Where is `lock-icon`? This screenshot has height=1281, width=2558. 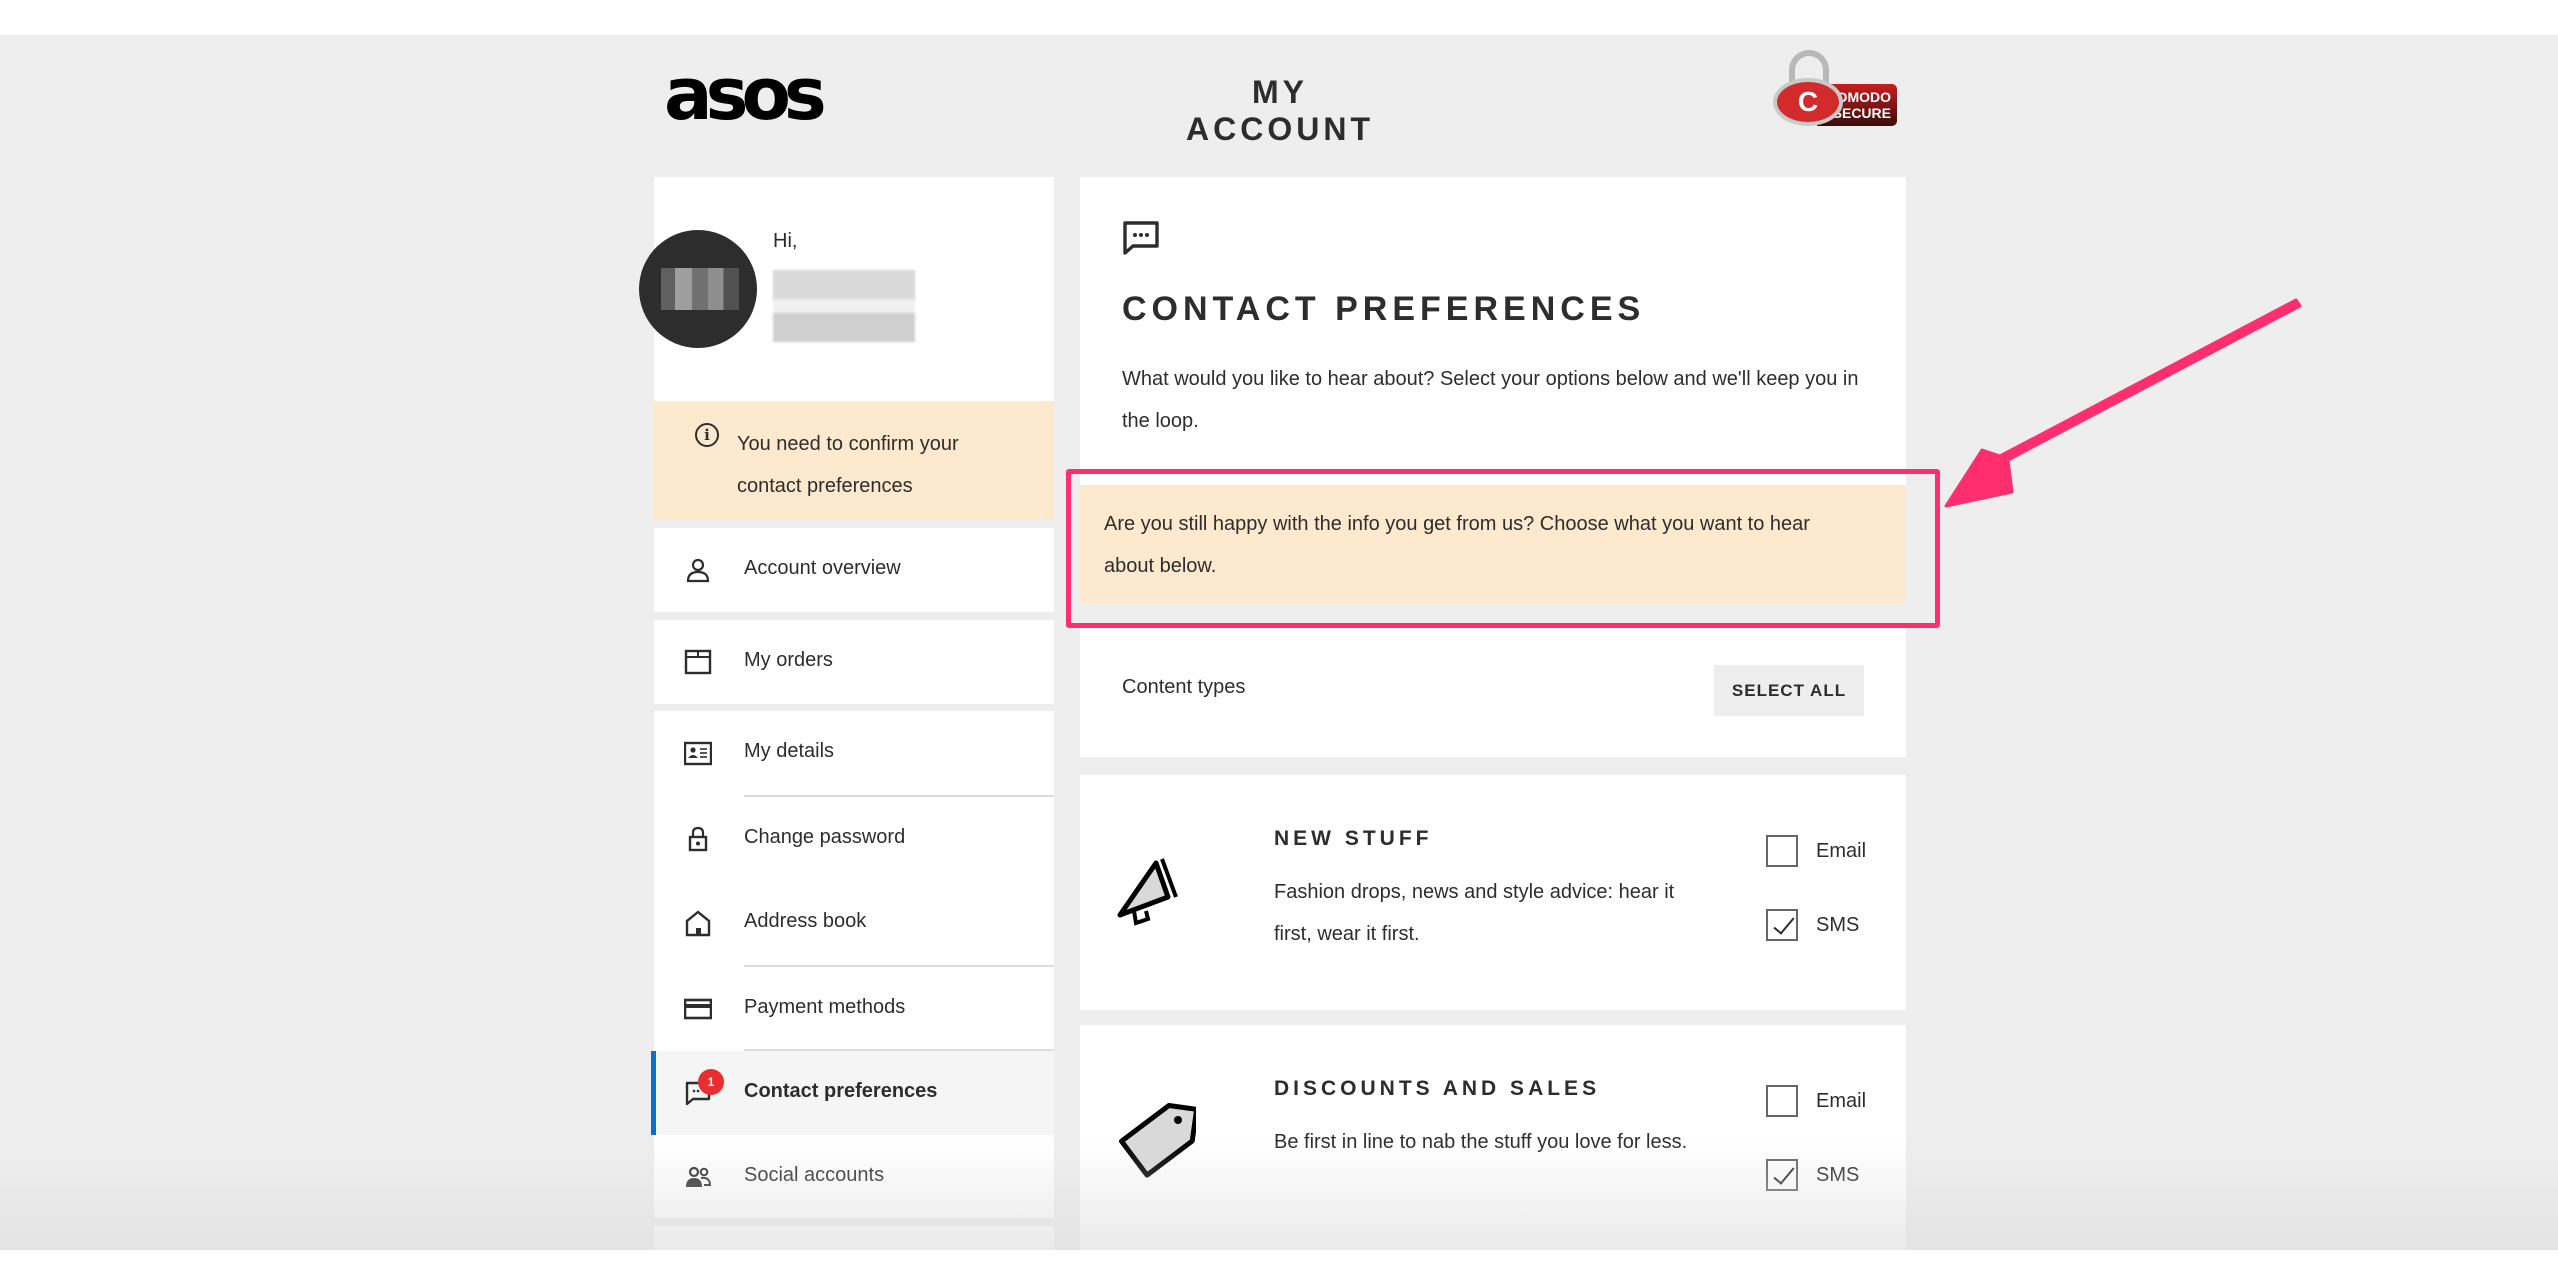
lock-icon is located at coordinates (698, 839).